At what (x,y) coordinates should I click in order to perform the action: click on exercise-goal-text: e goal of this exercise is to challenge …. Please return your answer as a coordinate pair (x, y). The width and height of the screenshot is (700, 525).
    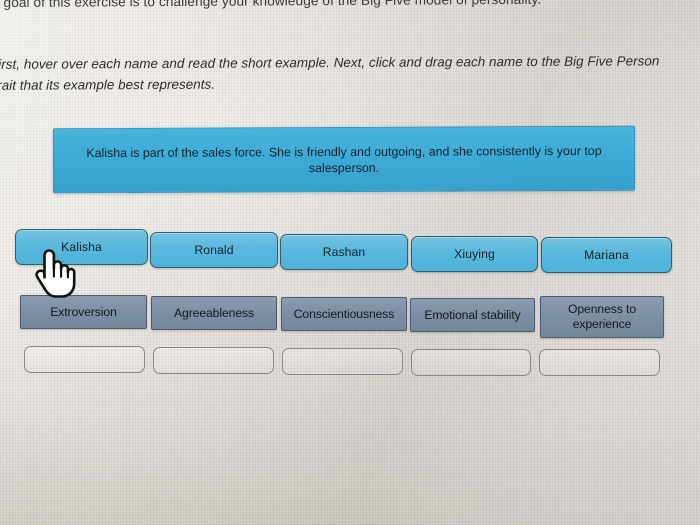
    Looking at the image, I should click on (271, 5).